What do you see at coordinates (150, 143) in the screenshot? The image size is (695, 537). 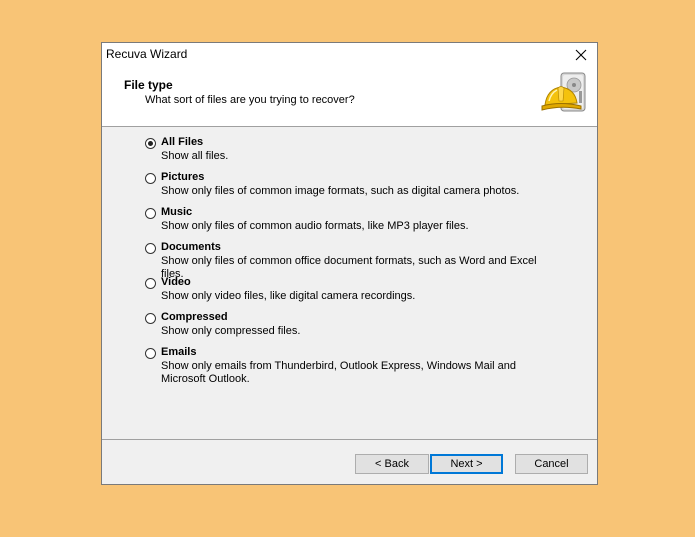 I see `radio-all-files` at bounding box center [150, 143].